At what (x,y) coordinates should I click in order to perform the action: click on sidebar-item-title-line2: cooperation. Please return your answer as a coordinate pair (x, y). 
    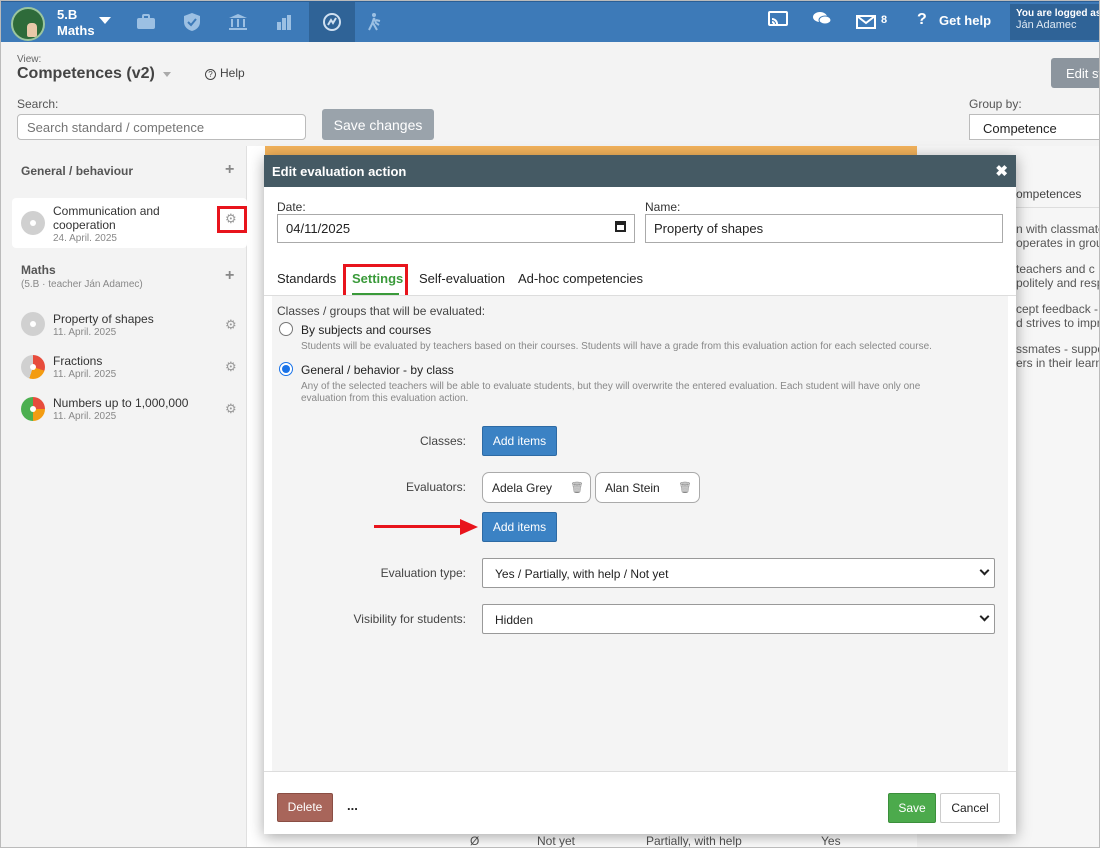
    Looking at the image, I should click on (84, 225).